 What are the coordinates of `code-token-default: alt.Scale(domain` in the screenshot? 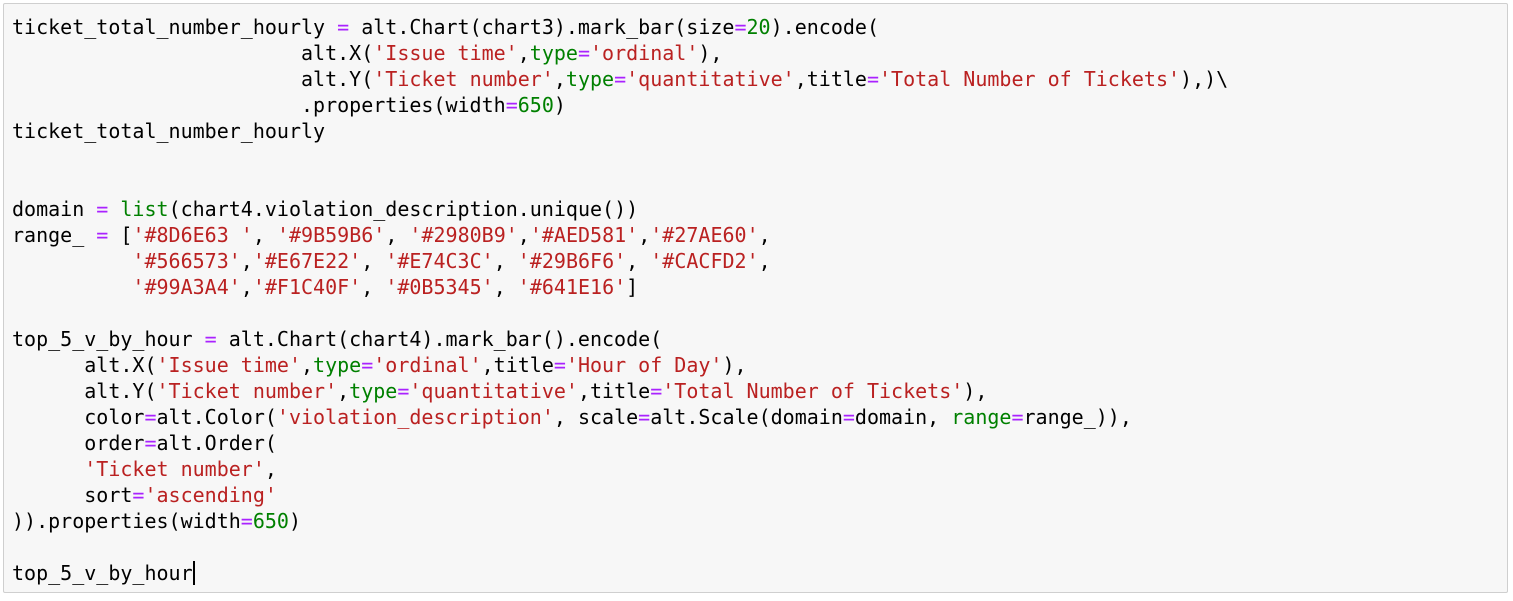 It's located at (746, 417).